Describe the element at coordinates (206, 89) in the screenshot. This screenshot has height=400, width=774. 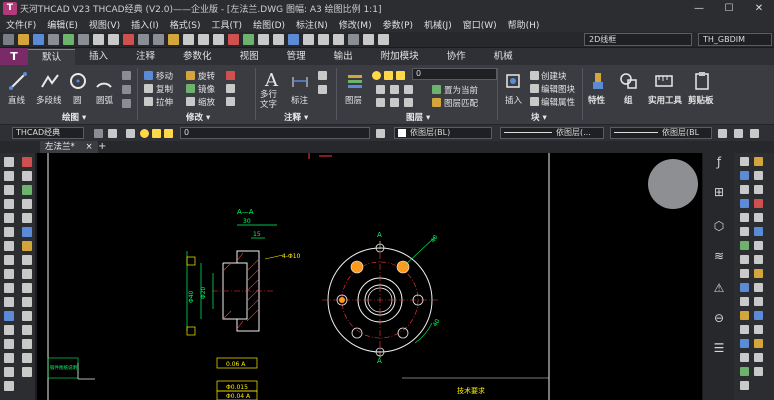
I see `mirror-button: 镜像` at that location.